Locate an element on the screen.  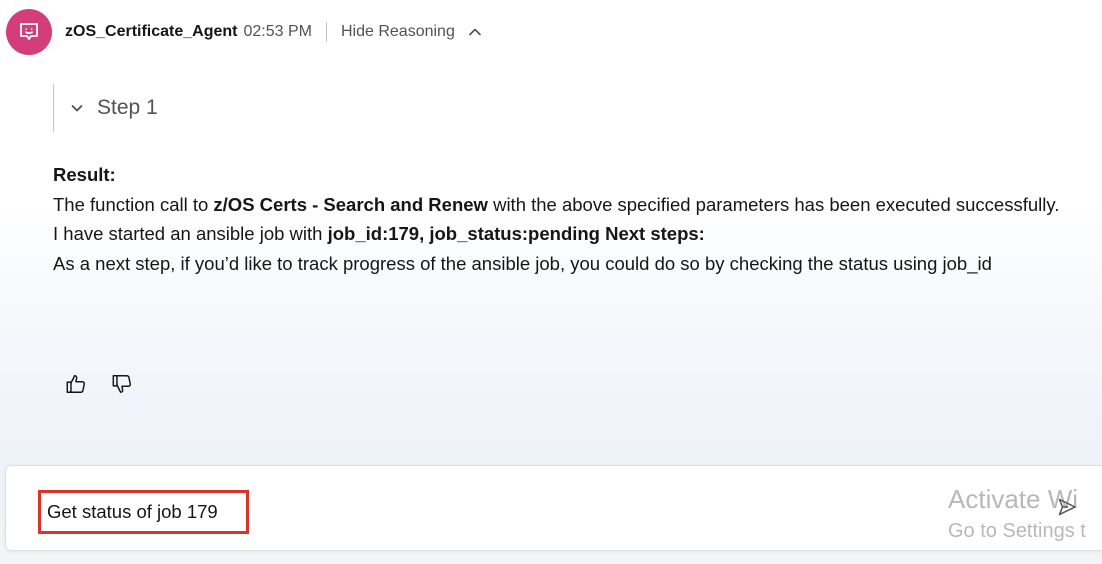
thumbs-up-icon is located at coordinates (76, 384).